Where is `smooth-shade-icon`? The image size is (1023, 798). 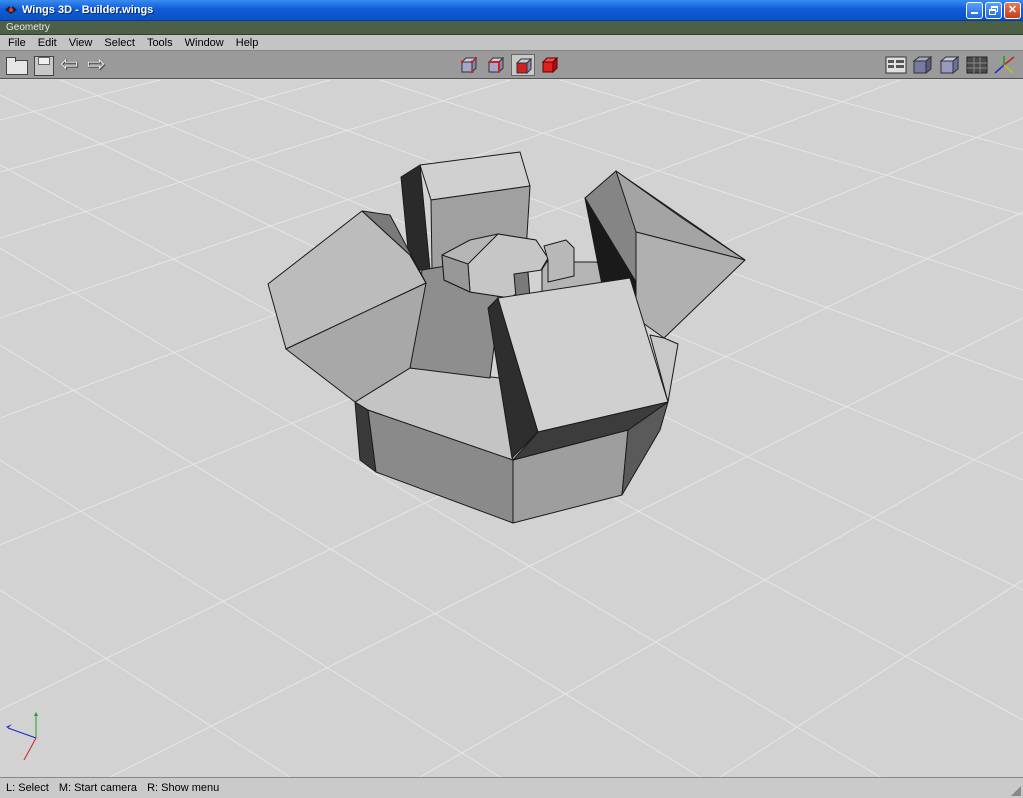
smooth-shade-icon is located at coordinates (923, 65).